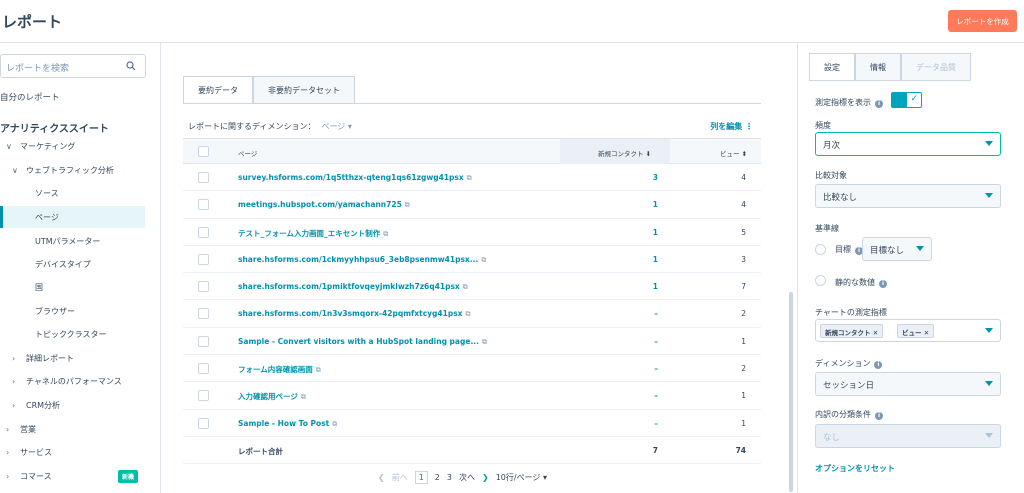  I want to click on page-link: meetings.hubspot.com/yamachann725 ⧉, so click(324, 205).